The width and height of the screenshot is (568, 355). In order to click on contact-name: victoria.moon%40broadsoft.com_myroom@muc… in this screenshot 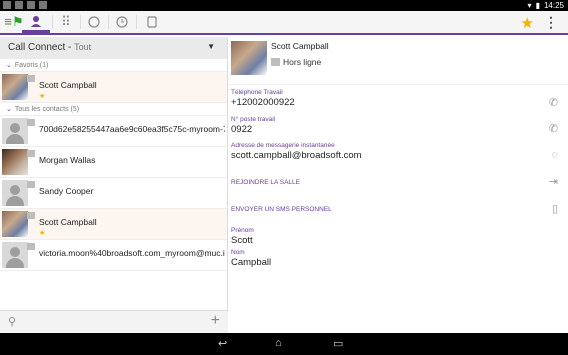, I will do `click(132, 253)`.